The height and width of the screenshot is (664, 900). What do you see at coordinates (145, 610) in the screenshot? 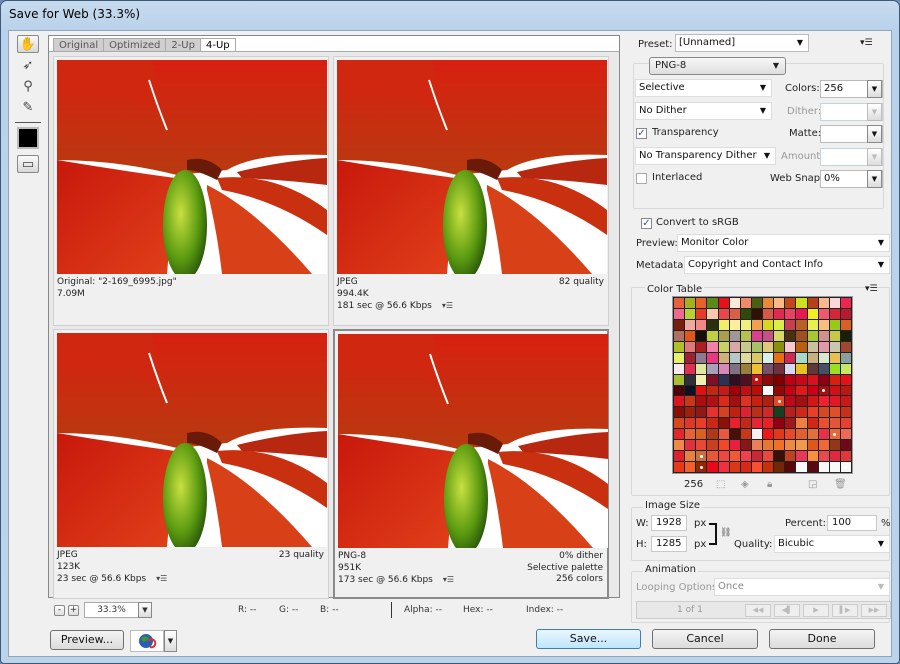
I see `zoom-level-dropdown: ▼` at bounding box center [145, 610].